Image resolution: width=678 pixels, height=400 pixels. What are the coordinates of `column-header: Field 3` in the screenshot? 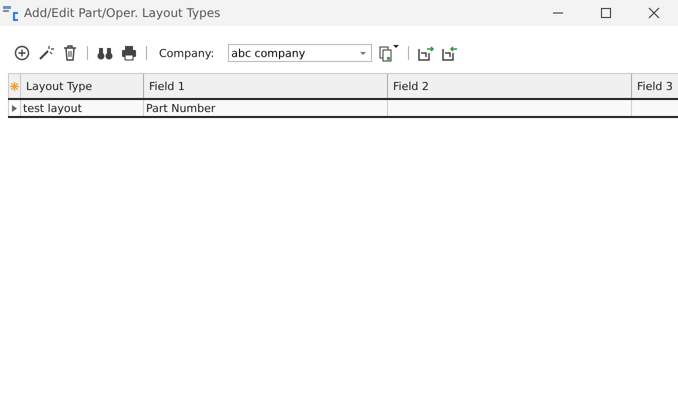 It's located at (655, 86).